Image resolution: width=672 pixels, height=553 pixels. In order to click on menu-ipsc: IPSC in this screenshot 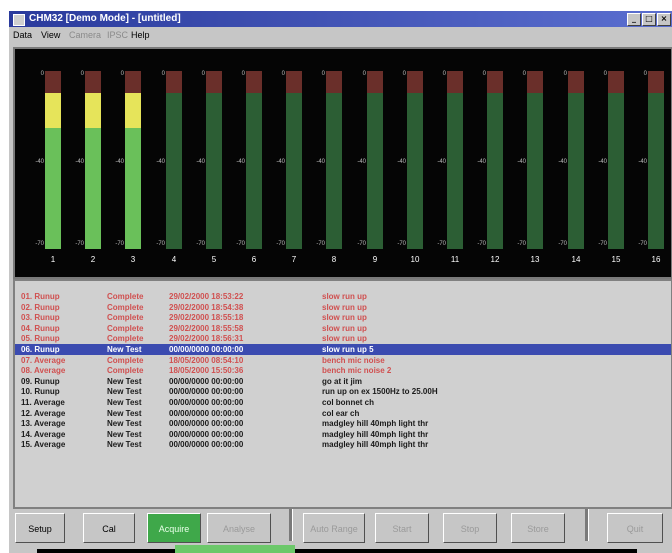, I will do `click(117, 35)`.